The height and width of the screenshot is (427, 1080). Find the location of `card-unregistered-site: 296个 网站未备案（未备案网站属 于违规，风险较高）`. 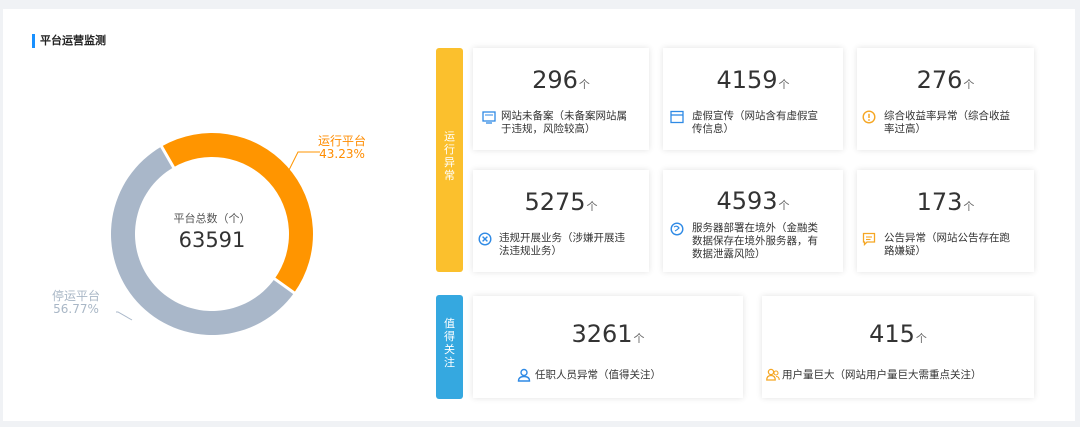

card-unregistered-site: 296个 网站未备案（未备案网站属 于违规，风险较高） is located at coordinates (561, 99).